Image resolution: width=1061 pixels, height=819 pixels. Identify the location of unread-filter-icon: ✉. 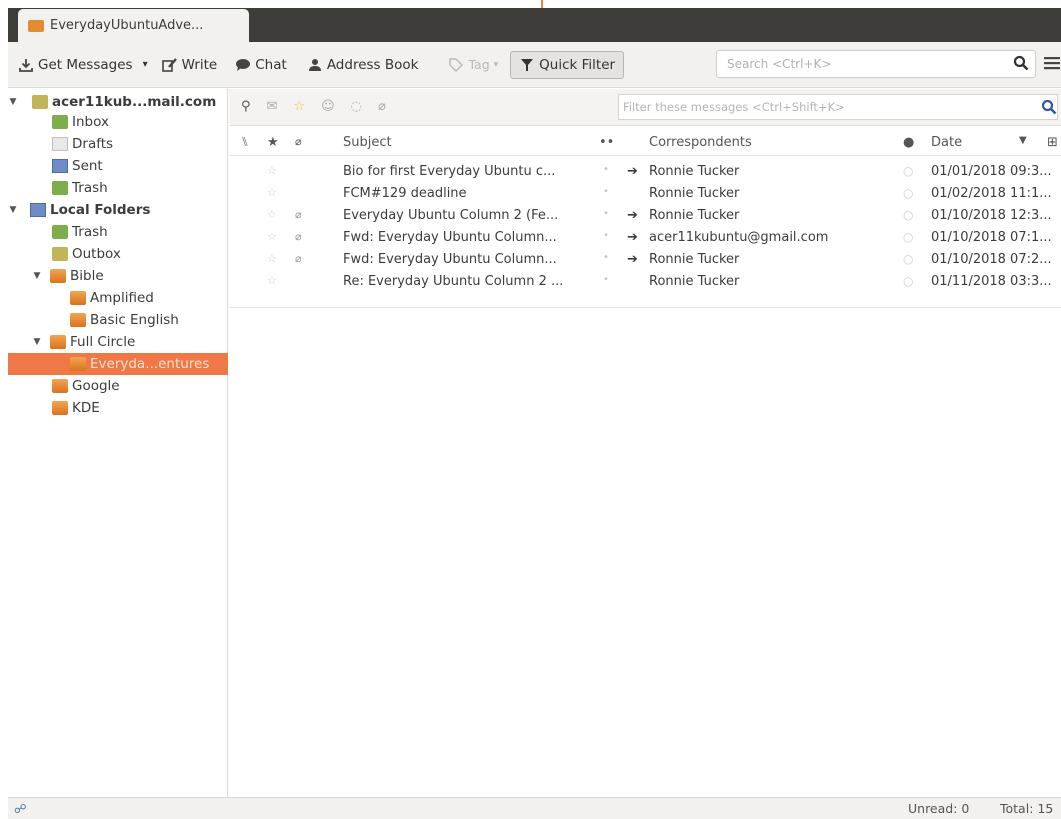
(272, 106).